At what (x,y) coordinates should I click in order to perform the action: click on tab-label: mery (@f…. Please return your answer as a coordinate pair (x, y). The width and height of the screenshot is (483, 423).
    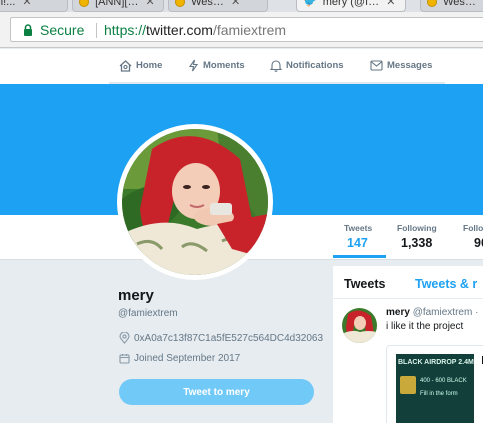
    Looking at the image, I should click on (351, 4).